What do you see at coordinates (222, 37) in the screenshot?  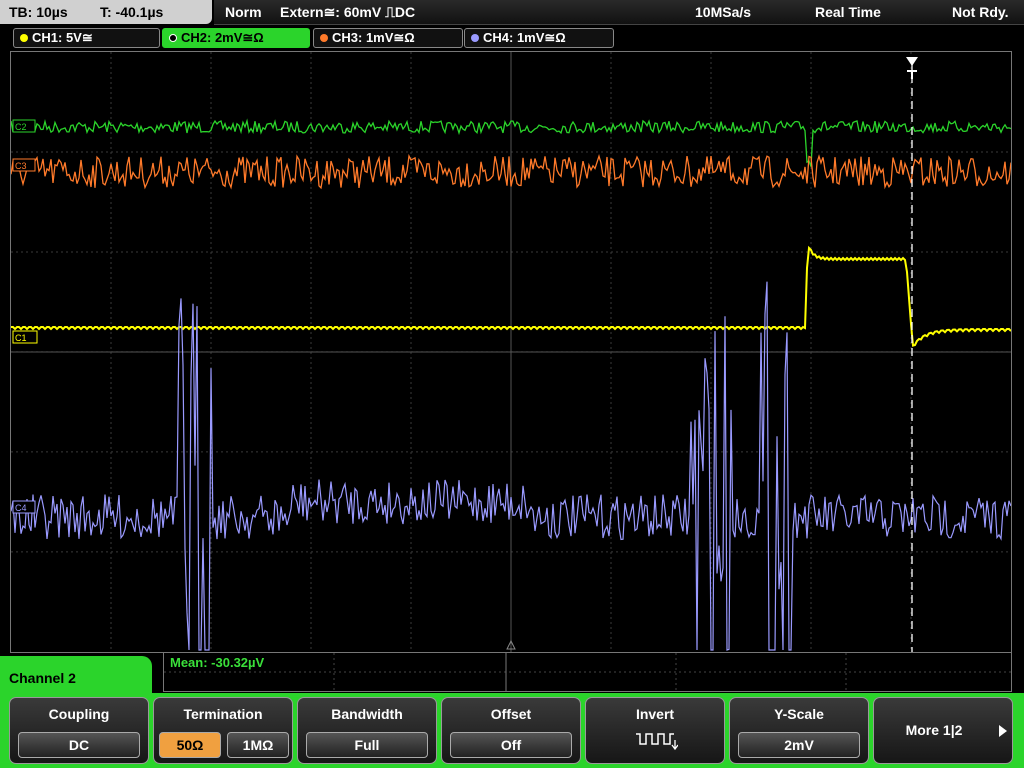 I see `channel-2-label: CH2: 2mV≅Ω` at bounding box center [222, 37].